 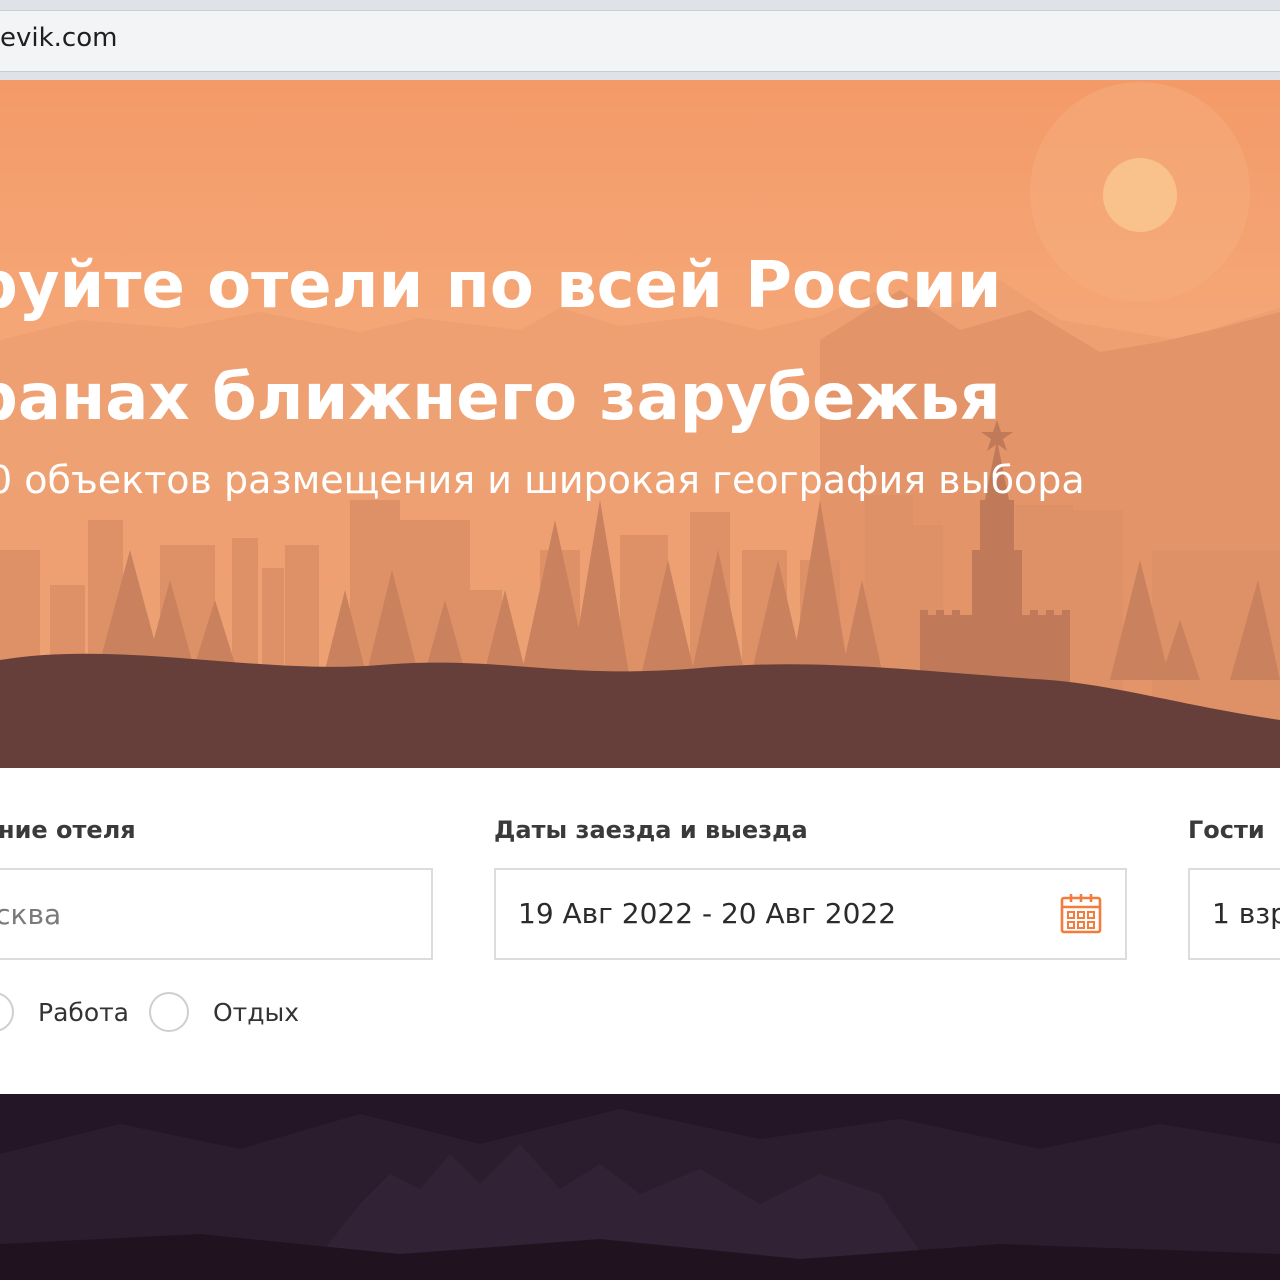 I want to click on dates-field: 19 Авг 2022 - 20 Авг 2022, so click(x=810, y=914).